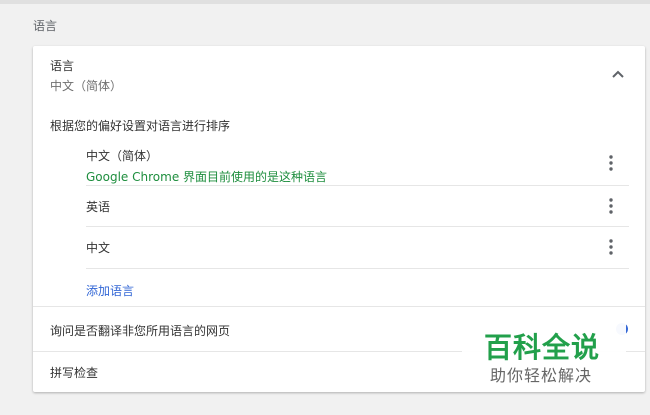 The image size is (650, 415). What do you see at coordinates (110, 290) in the screenshot?
I see `add-language-link: 添加语言` at bounding box center [110, 290].